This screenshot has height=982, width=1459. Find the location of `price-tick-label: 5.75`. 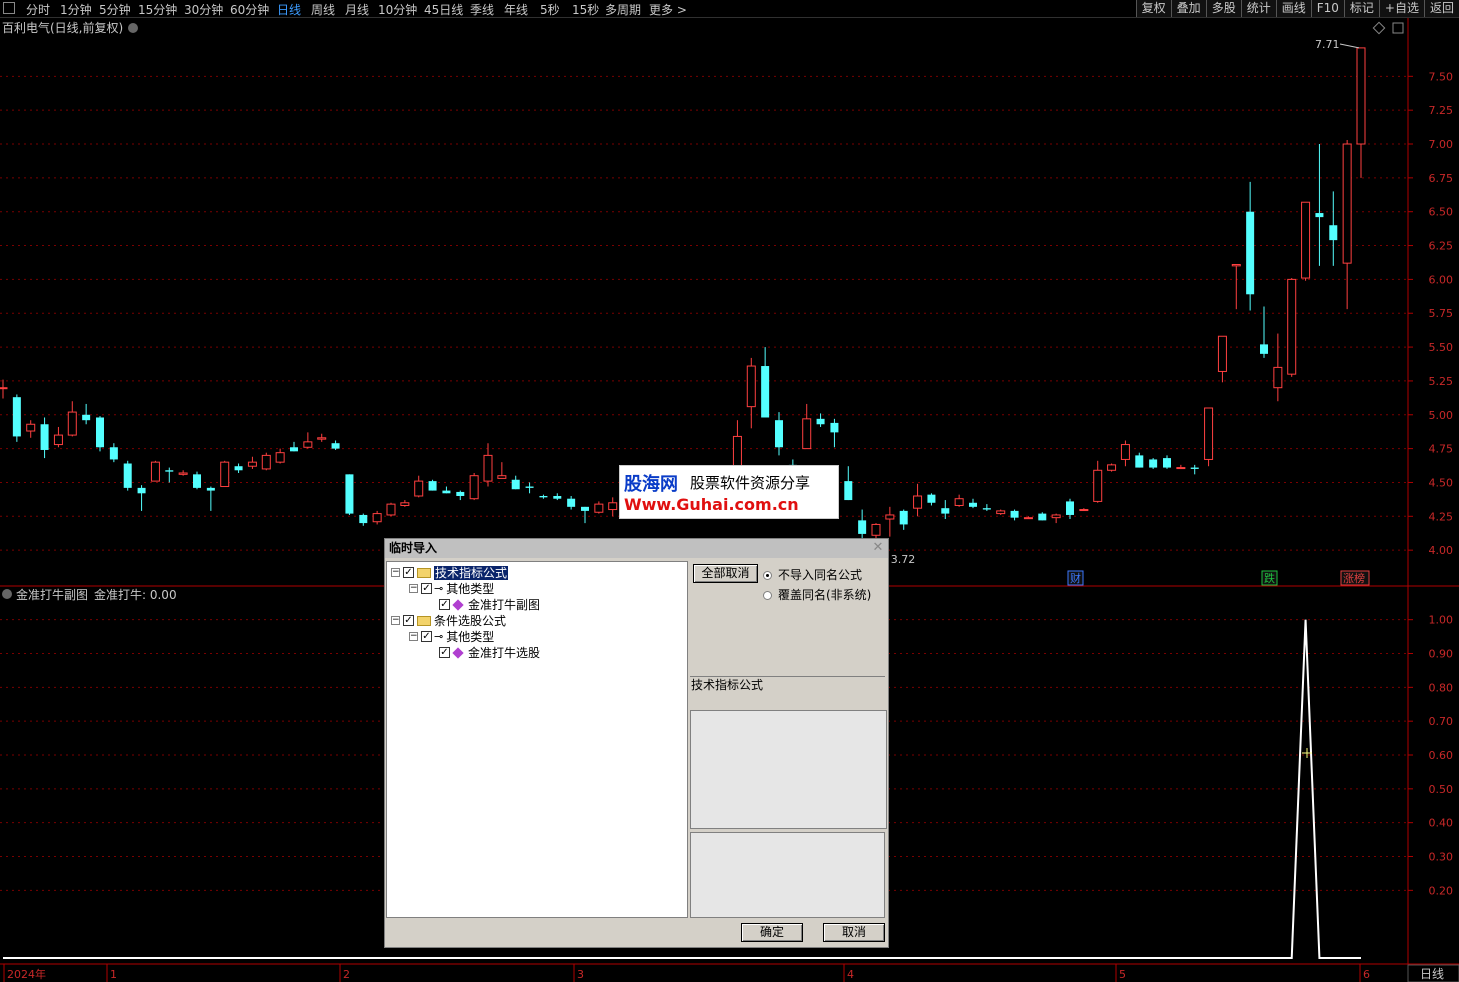

price-tick-label: 5.75 is located at coordinates (1441, 313).